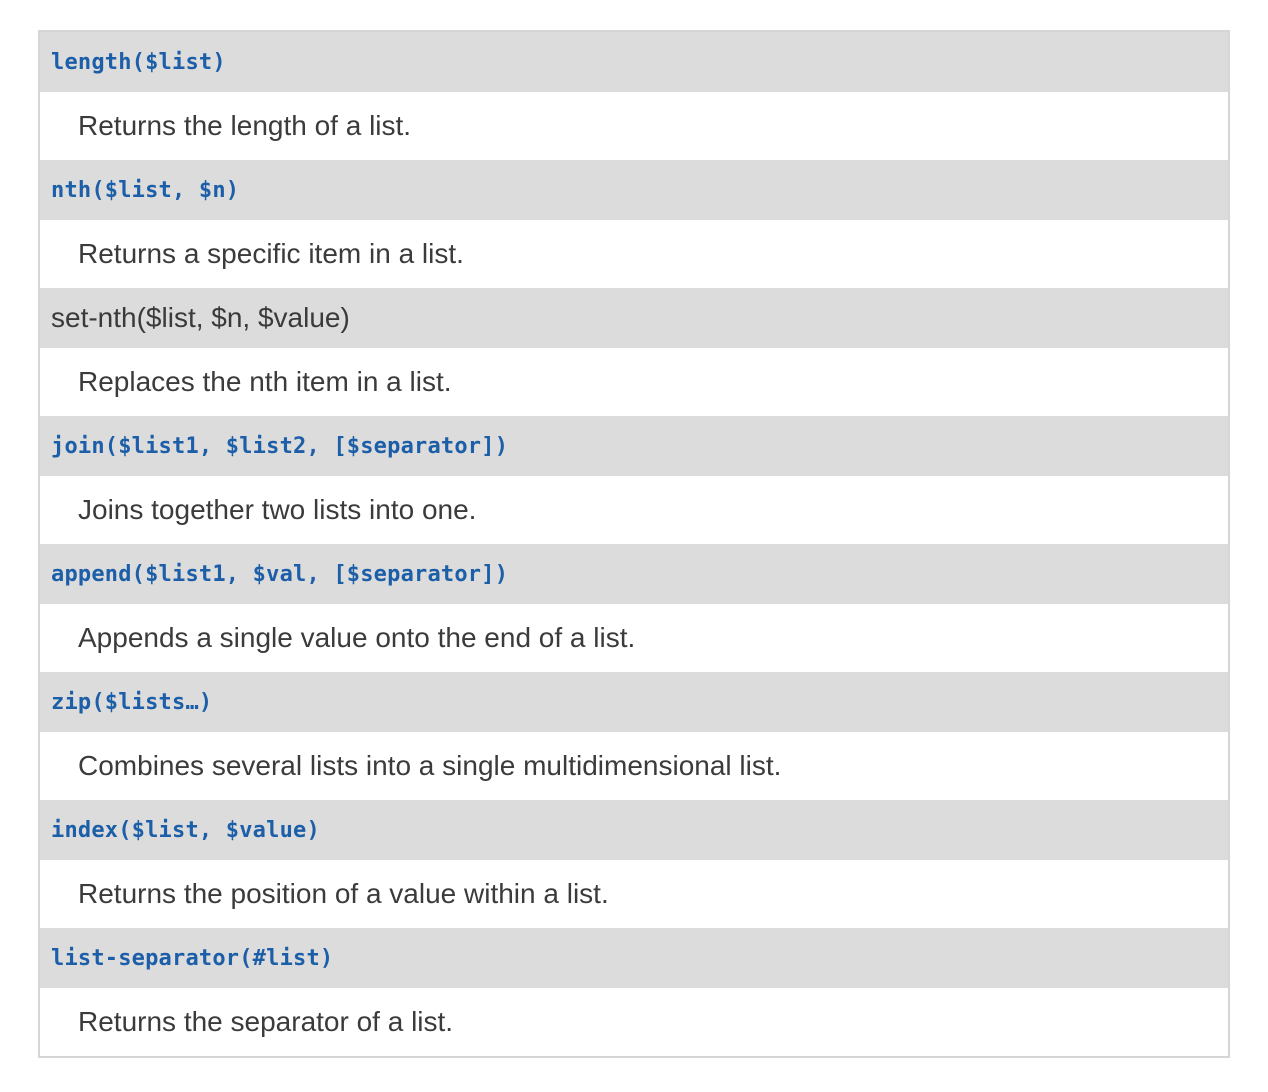  Describe the element at coordinates (280, 574) in the screenshot. I see `function-signature: append($list1, $val, [$separator])` at that location.